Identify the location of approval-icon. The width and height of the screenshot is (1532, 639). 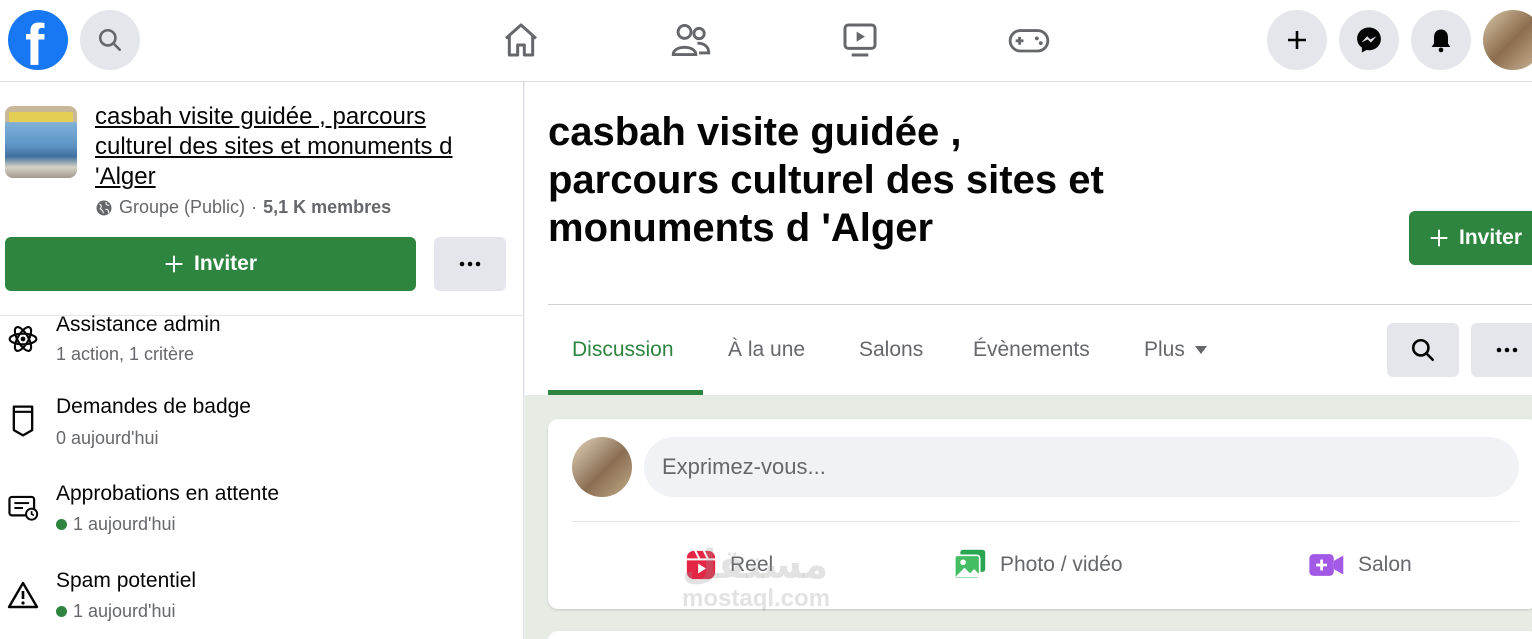
(23, 508).